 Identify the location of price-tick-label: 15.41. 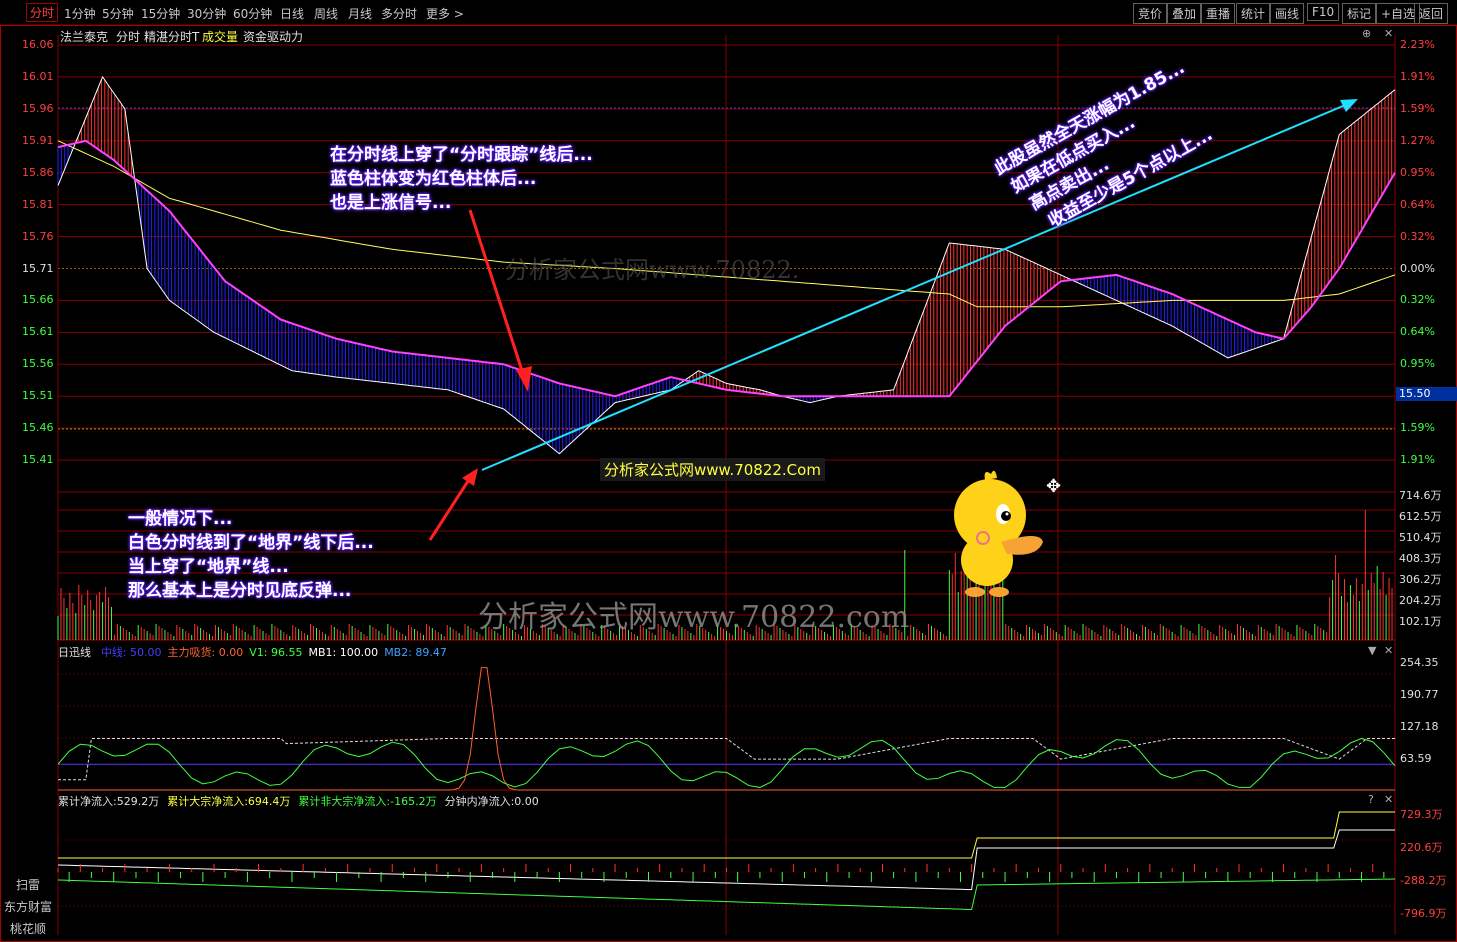
(38, 460).